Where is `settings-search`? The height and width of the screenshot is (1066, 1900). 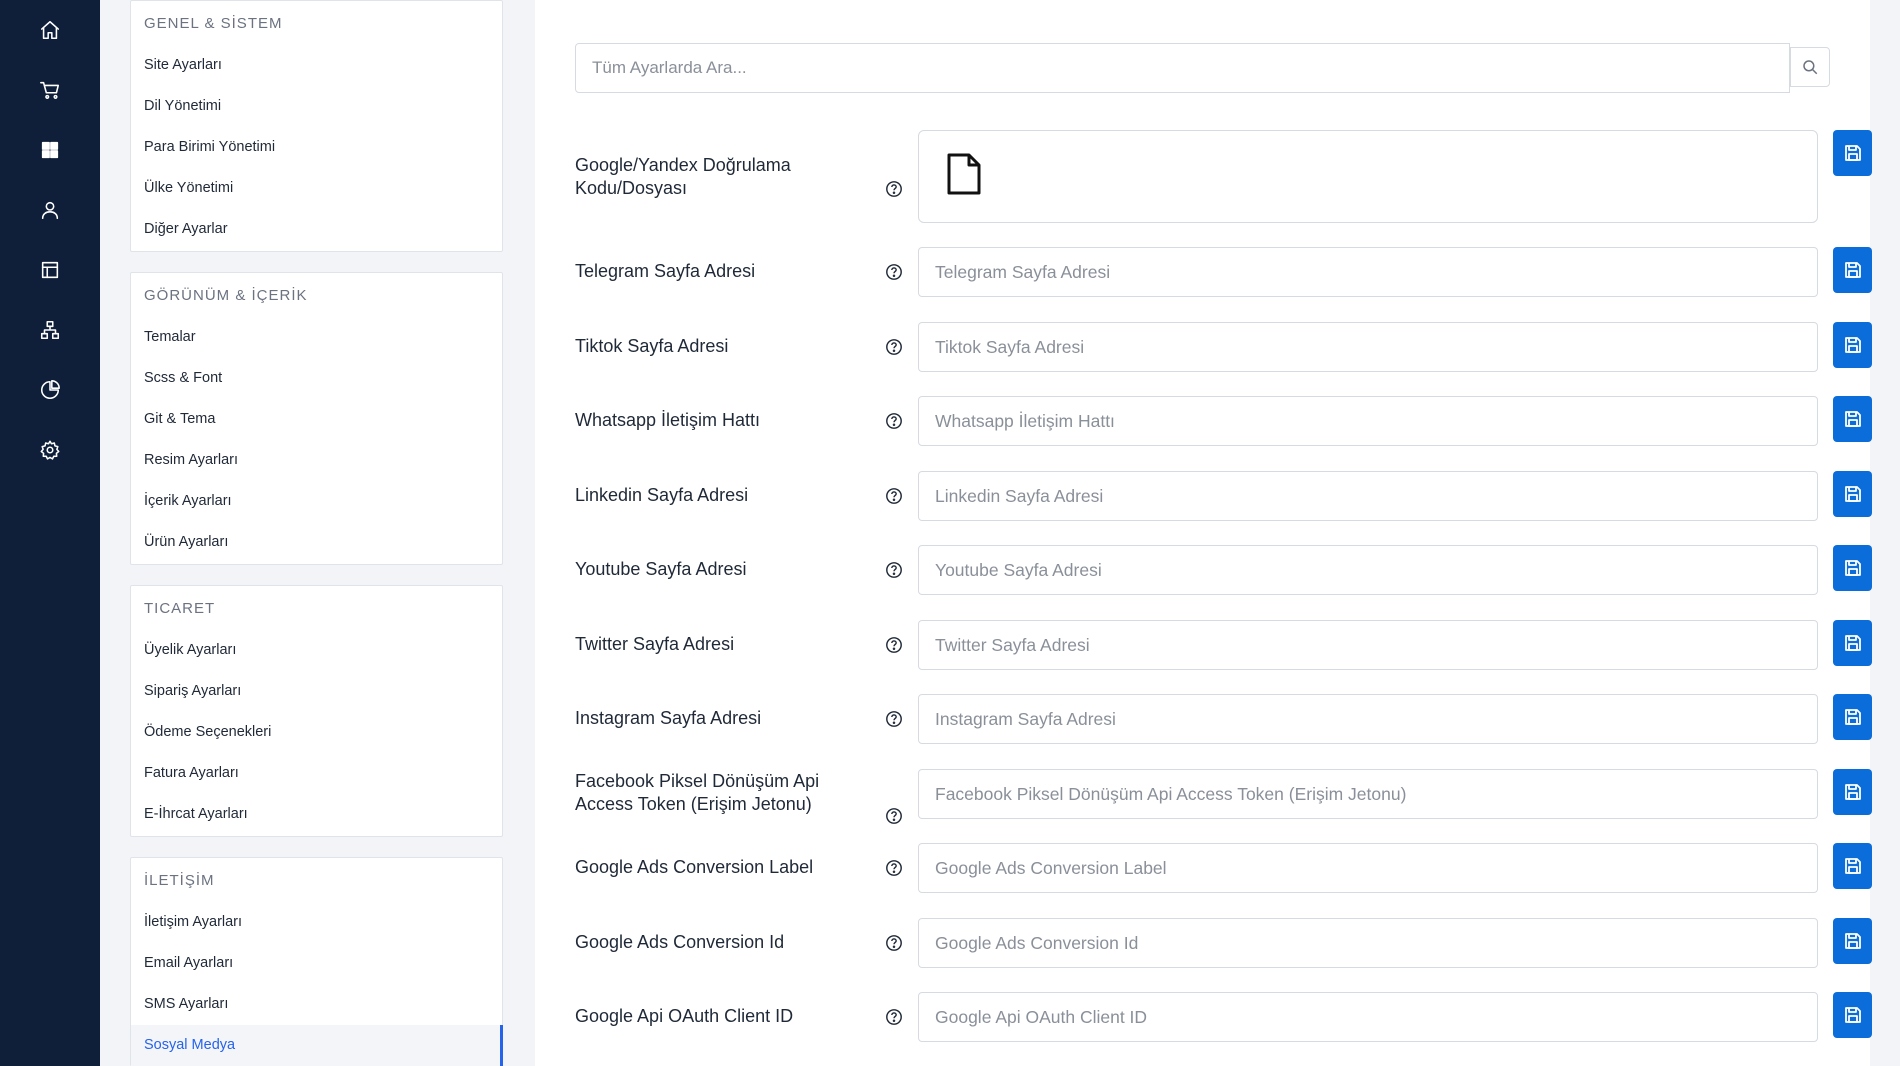
settings-search is located at coordinates (1202, 68).